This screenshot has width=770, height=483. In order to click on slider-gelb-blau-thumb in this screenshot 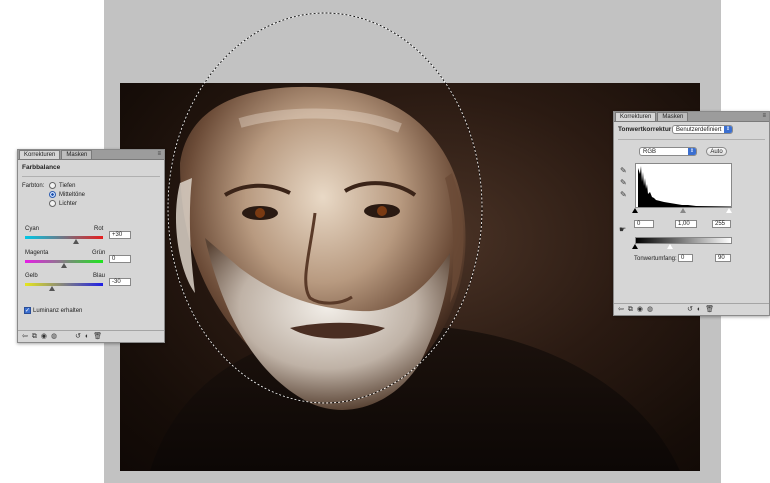, I will do `click(52, 288)`.